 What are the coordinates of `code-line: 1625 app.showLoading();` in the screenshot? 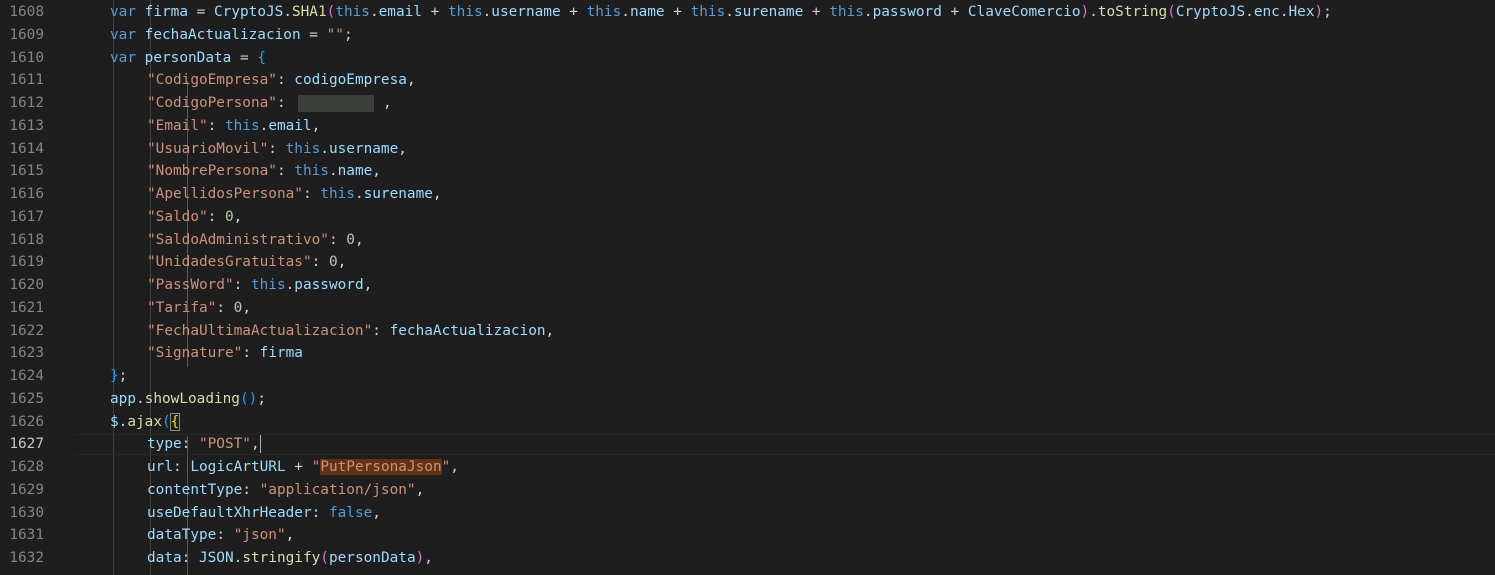 It's located at (747, 399).